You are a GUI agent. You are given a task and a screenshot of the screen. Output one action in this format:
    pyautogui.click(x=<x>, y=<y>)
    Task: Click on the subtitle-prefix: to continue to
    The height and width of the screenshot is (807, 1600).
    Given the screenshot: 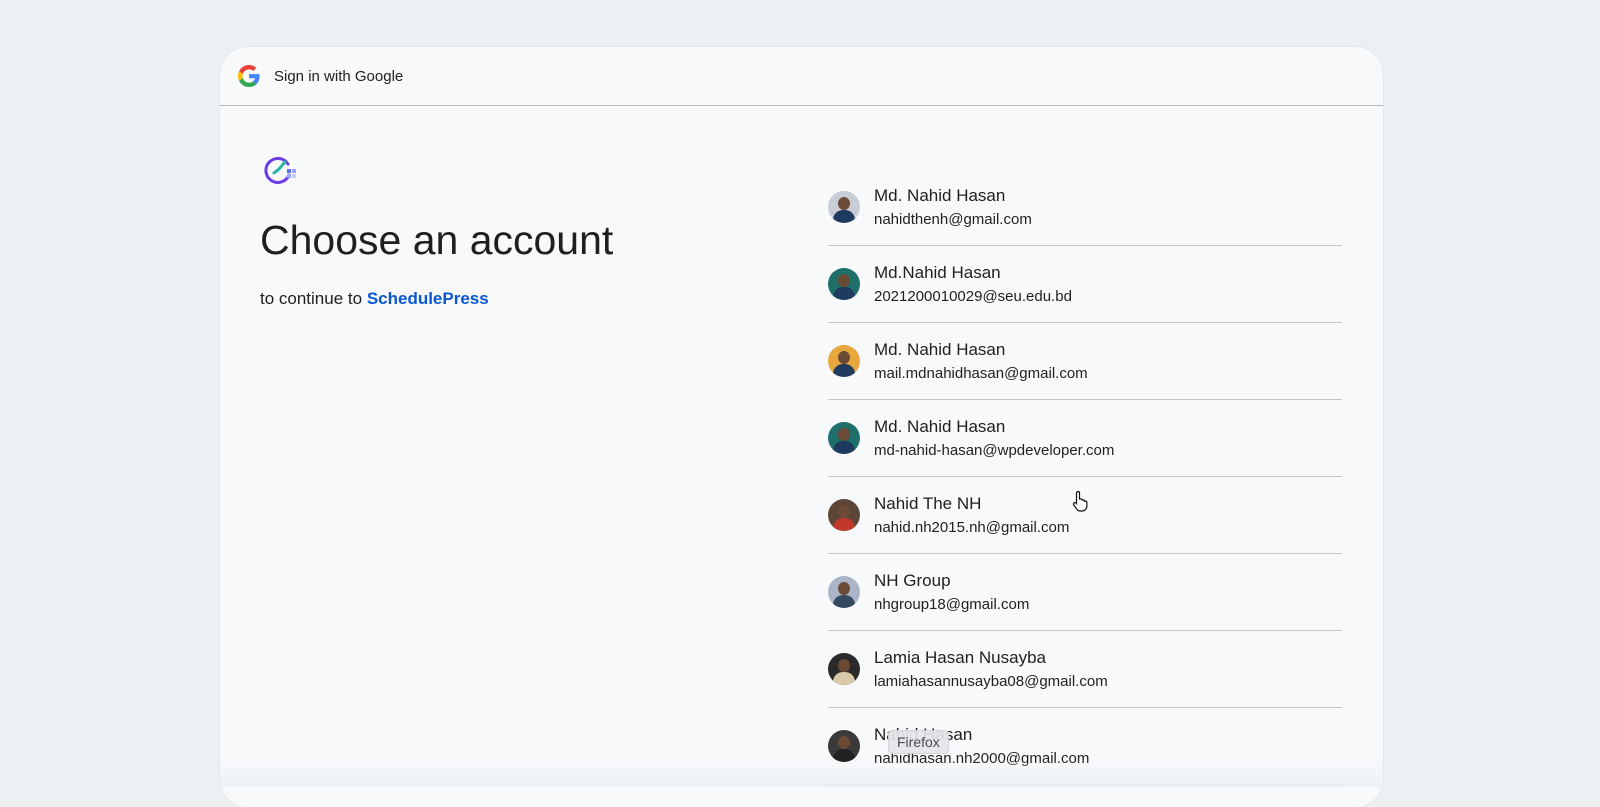 What is the action you would take?
    pyautogui.click(x=313, y=298)
    